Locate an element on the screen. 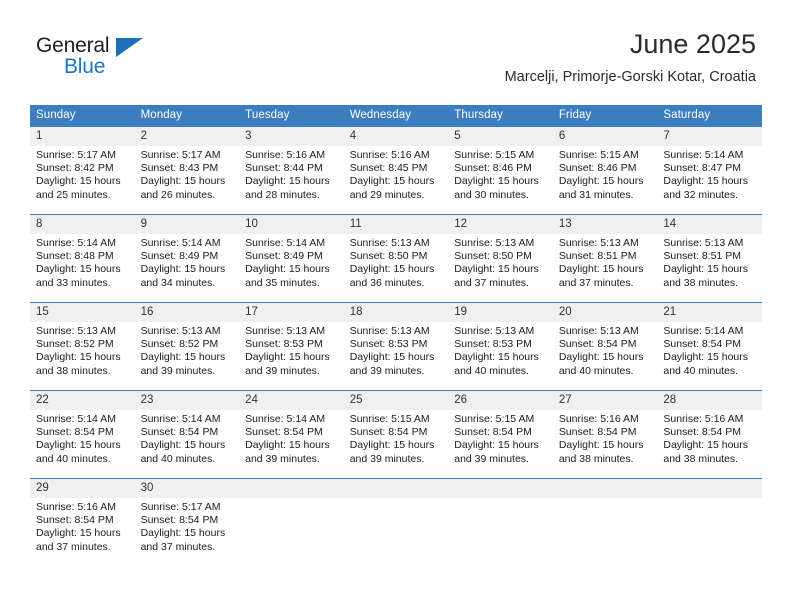 The height and width of the screenshot is (612, 792). sunrise-text: Sunrise: 5:17 AM is located at coordinates (76, 155).